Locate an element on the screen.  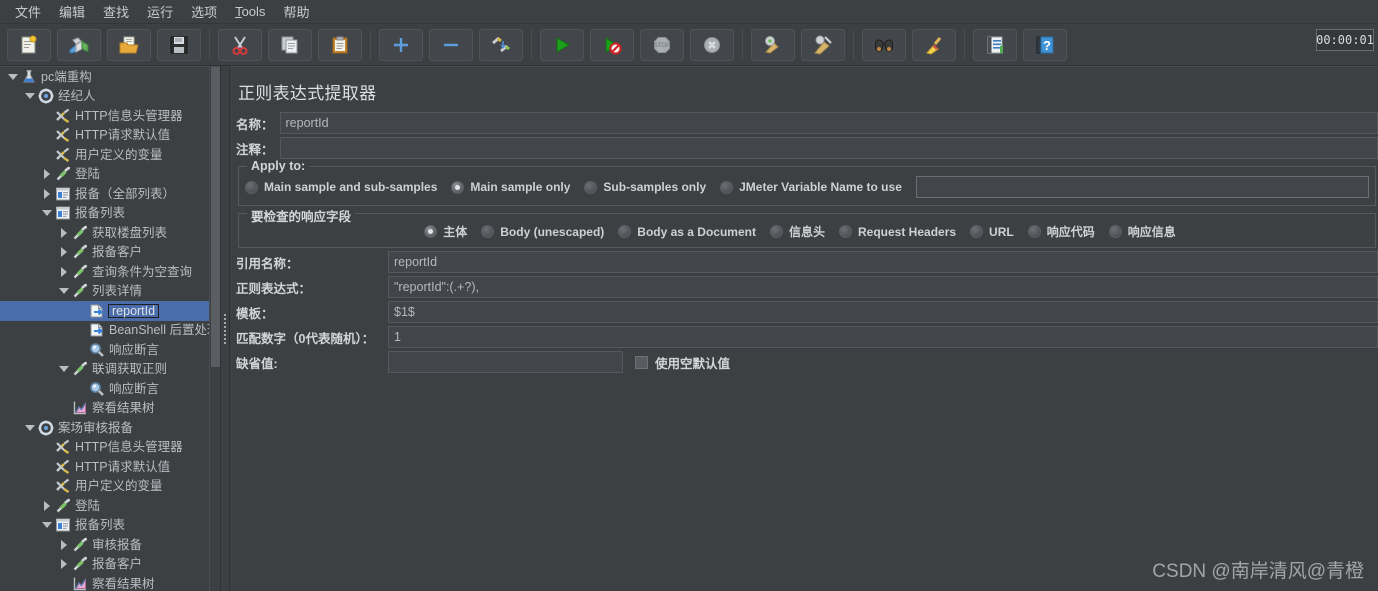
menu-help: 帮助 is located at coordinates (296, 11).